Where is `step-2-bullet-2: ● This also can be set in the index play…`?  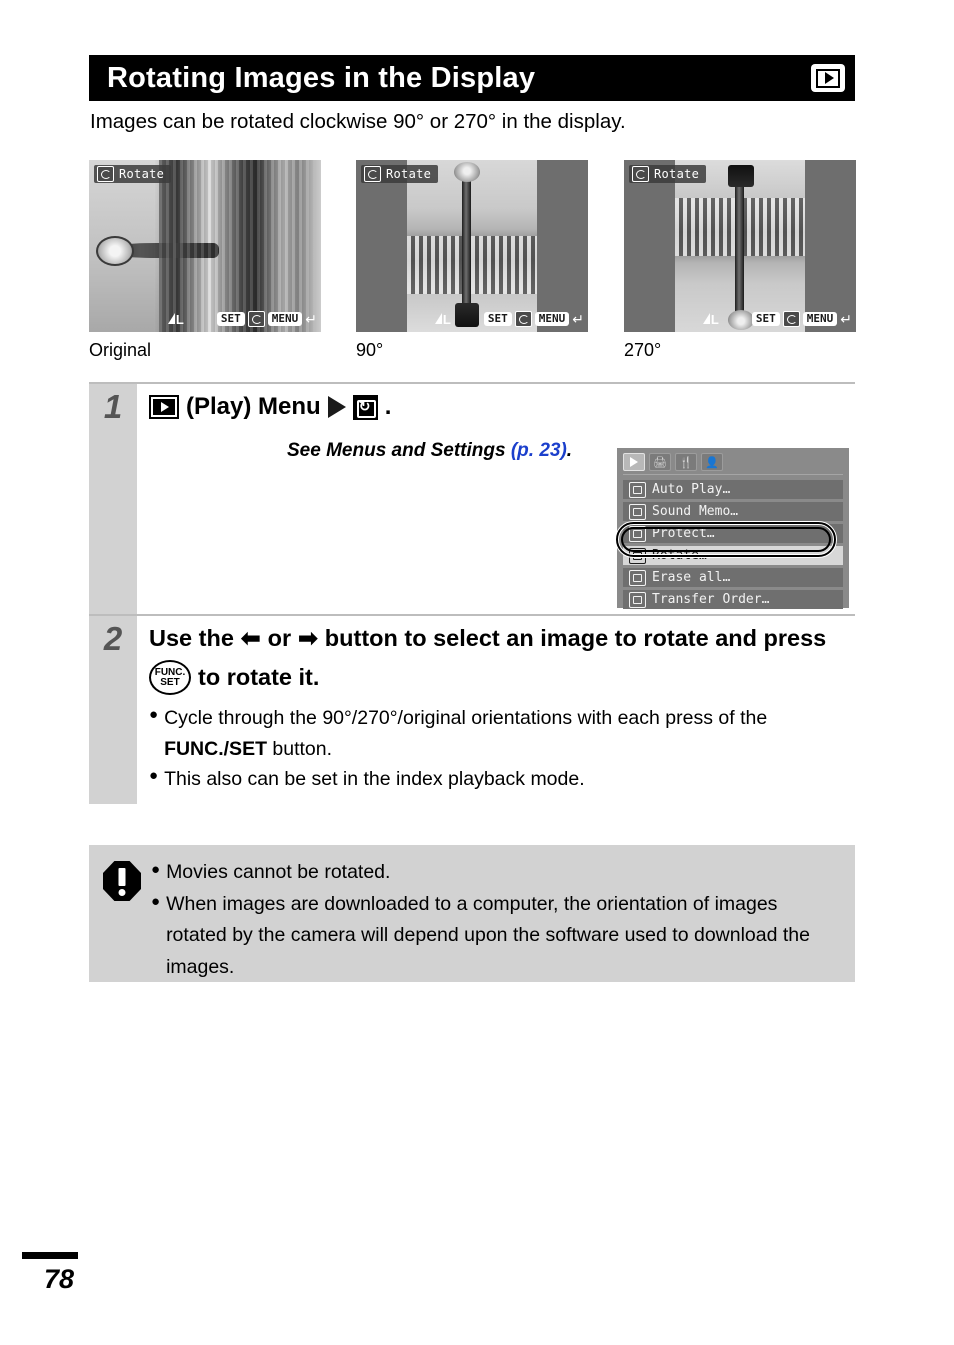 step-2-bullet-2: ● This also can be set in the index play… is located at coordinates (502, 779).